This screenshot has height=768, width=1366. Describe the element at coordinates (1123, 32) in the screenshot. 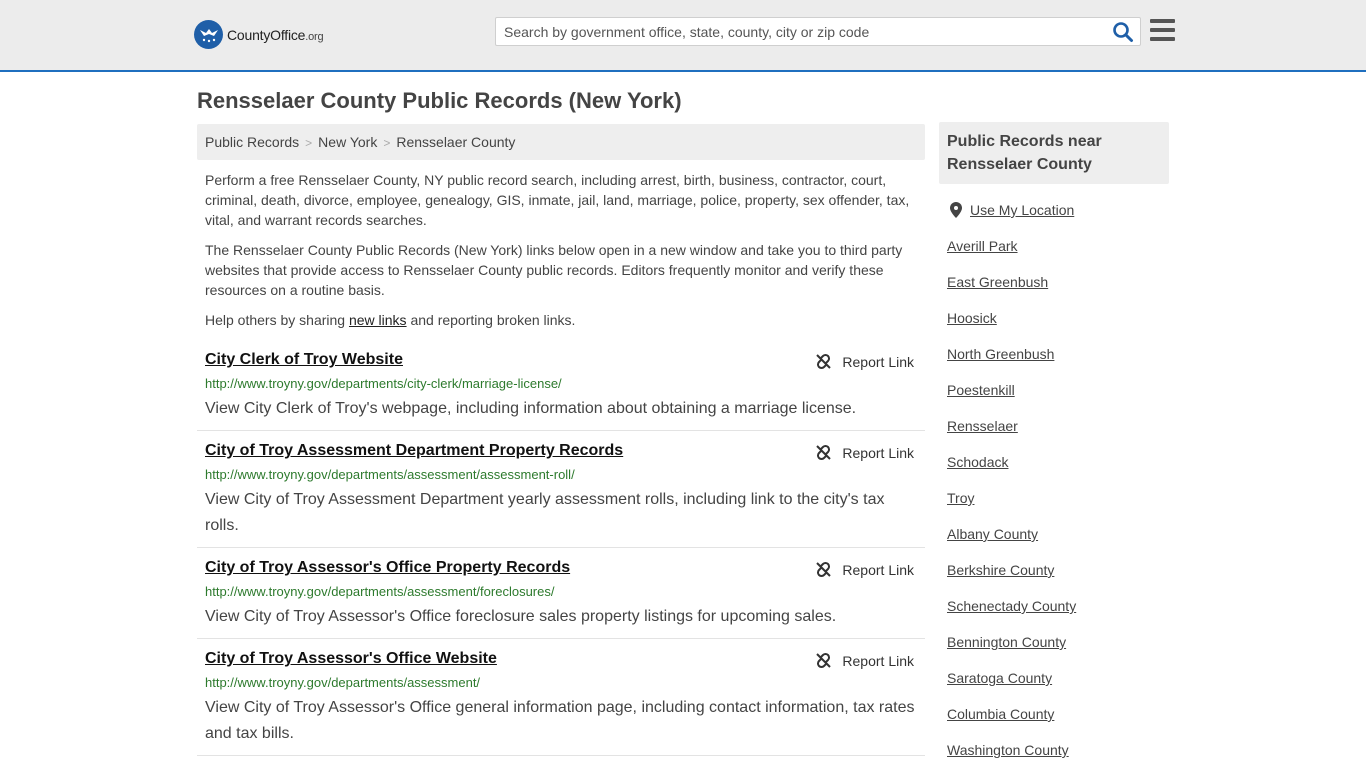

I see `search-icon` at that location.